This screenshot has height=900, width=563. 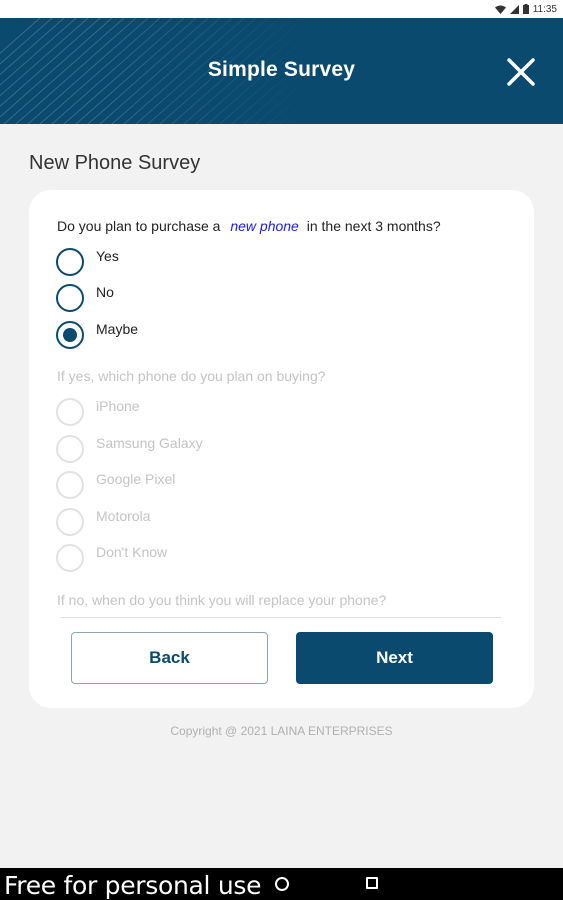 What do you see at coordinates (118, 406) in the screenshot?
I see `option-label: iPhone` at bounding box center [118, 406].